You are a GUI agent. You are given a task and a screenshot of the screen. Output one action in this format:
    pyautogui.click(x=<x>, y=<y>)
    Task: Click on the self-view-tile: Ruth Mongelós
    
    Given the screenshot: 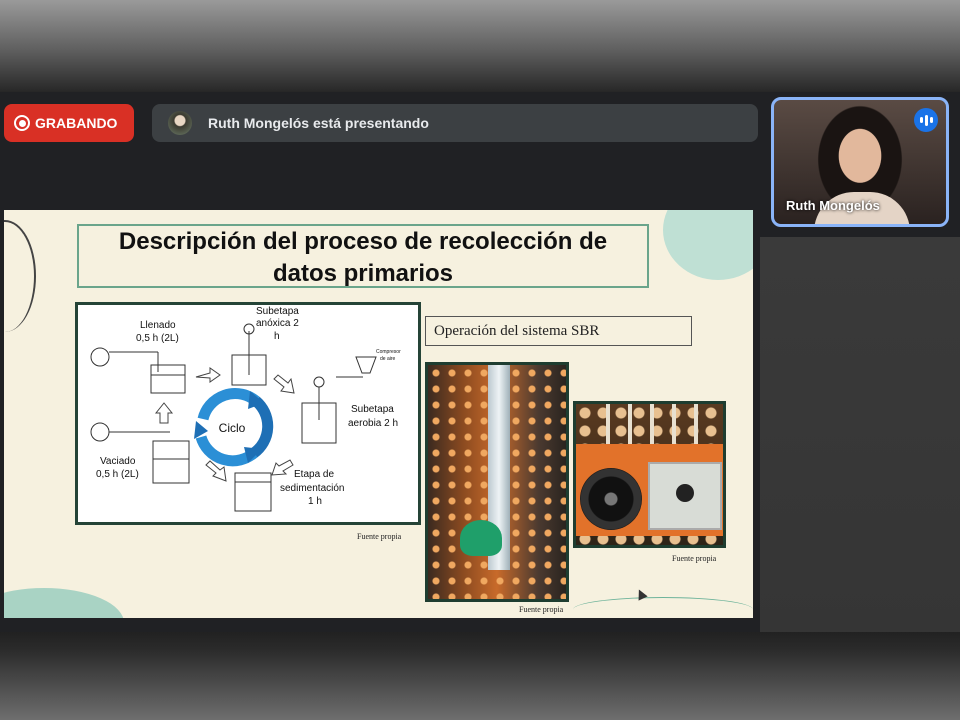 What is the action you would take?
    pyautogui.click(x=860, y=162)
    